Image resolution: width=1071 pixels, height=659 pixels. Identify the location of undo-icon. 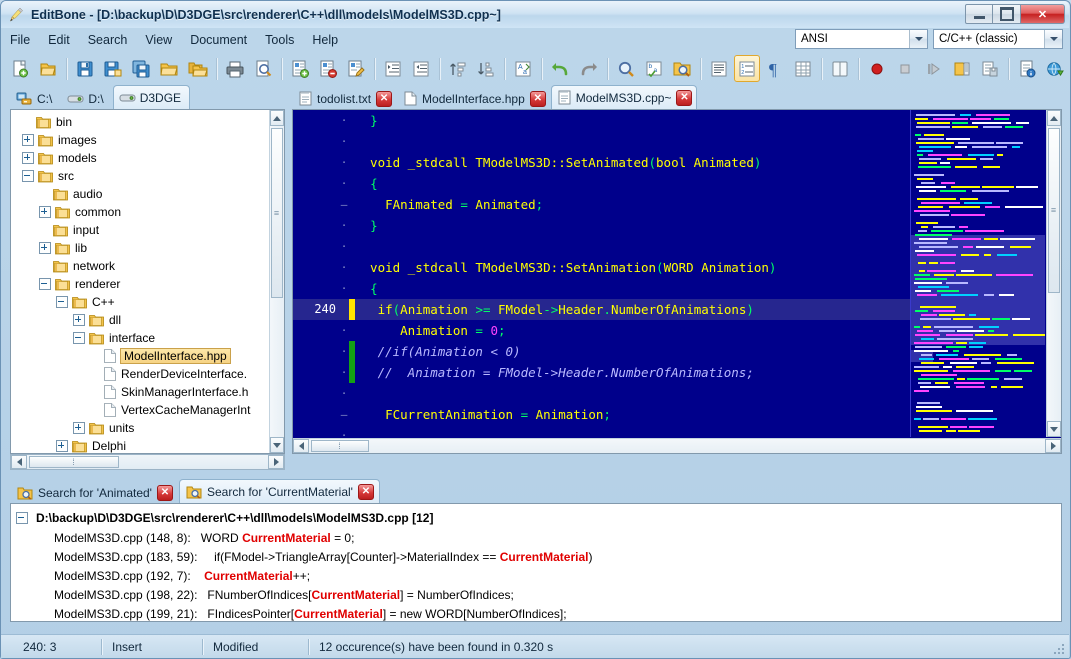
(560, 68).